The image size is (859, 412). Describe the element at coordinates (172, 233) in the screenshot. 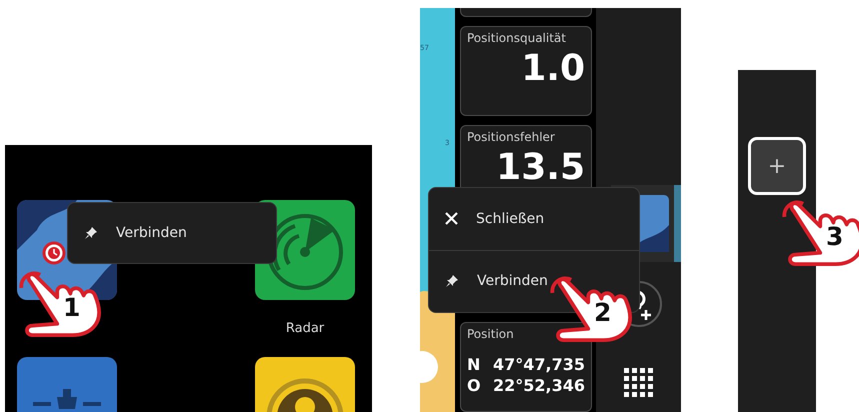

I see `menu-item: Verbinden` at that location.